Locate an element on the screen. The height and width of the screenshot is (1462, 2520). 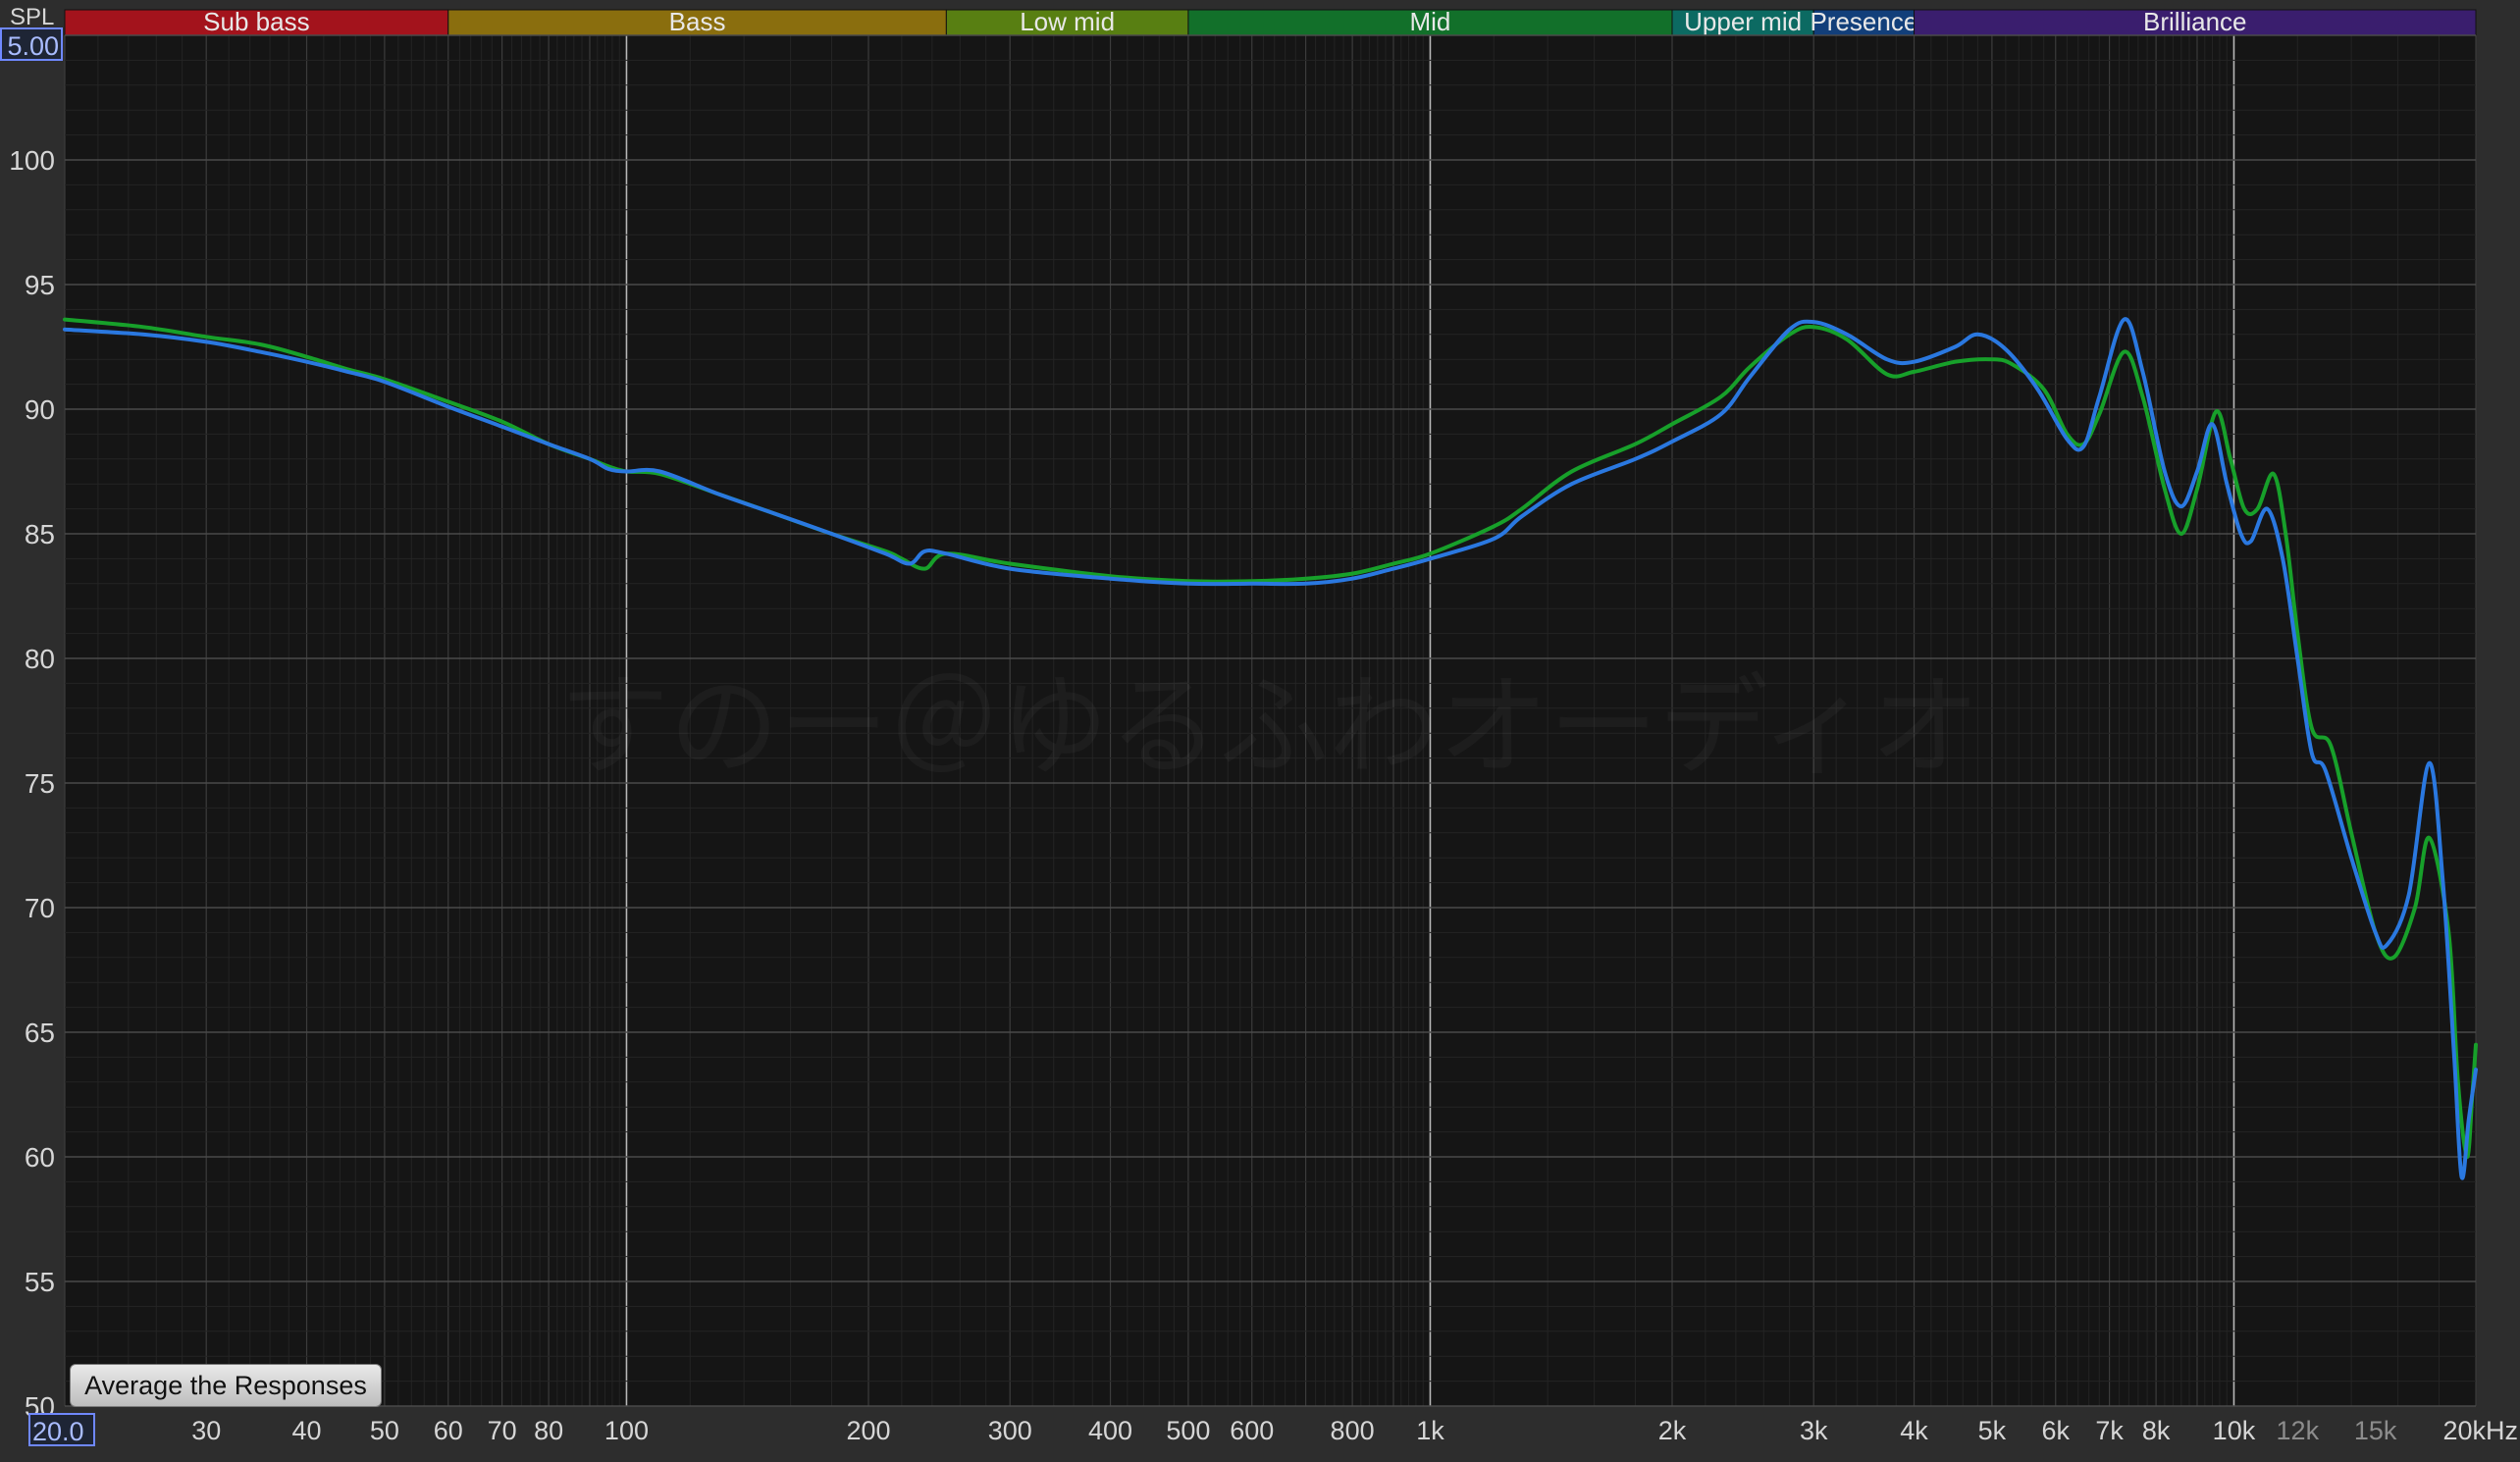
x-tick-label: 10k is located at coordinates (2234, 1430).